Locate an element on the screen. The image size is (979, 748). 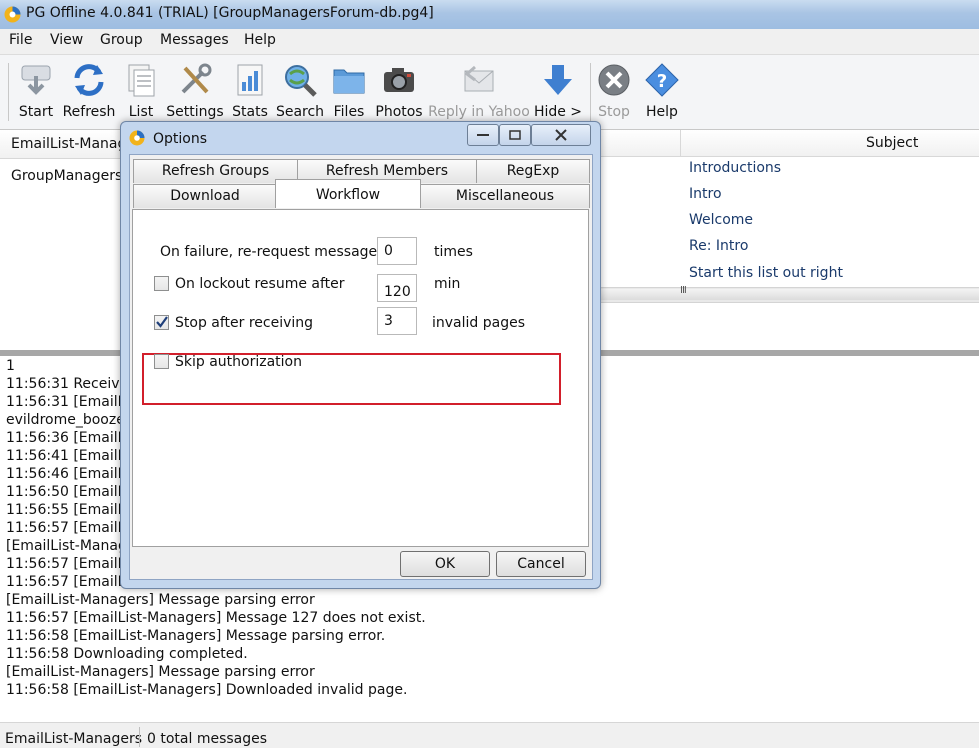
status-group: EmailList-Managers is located at coordinates (74, 739).